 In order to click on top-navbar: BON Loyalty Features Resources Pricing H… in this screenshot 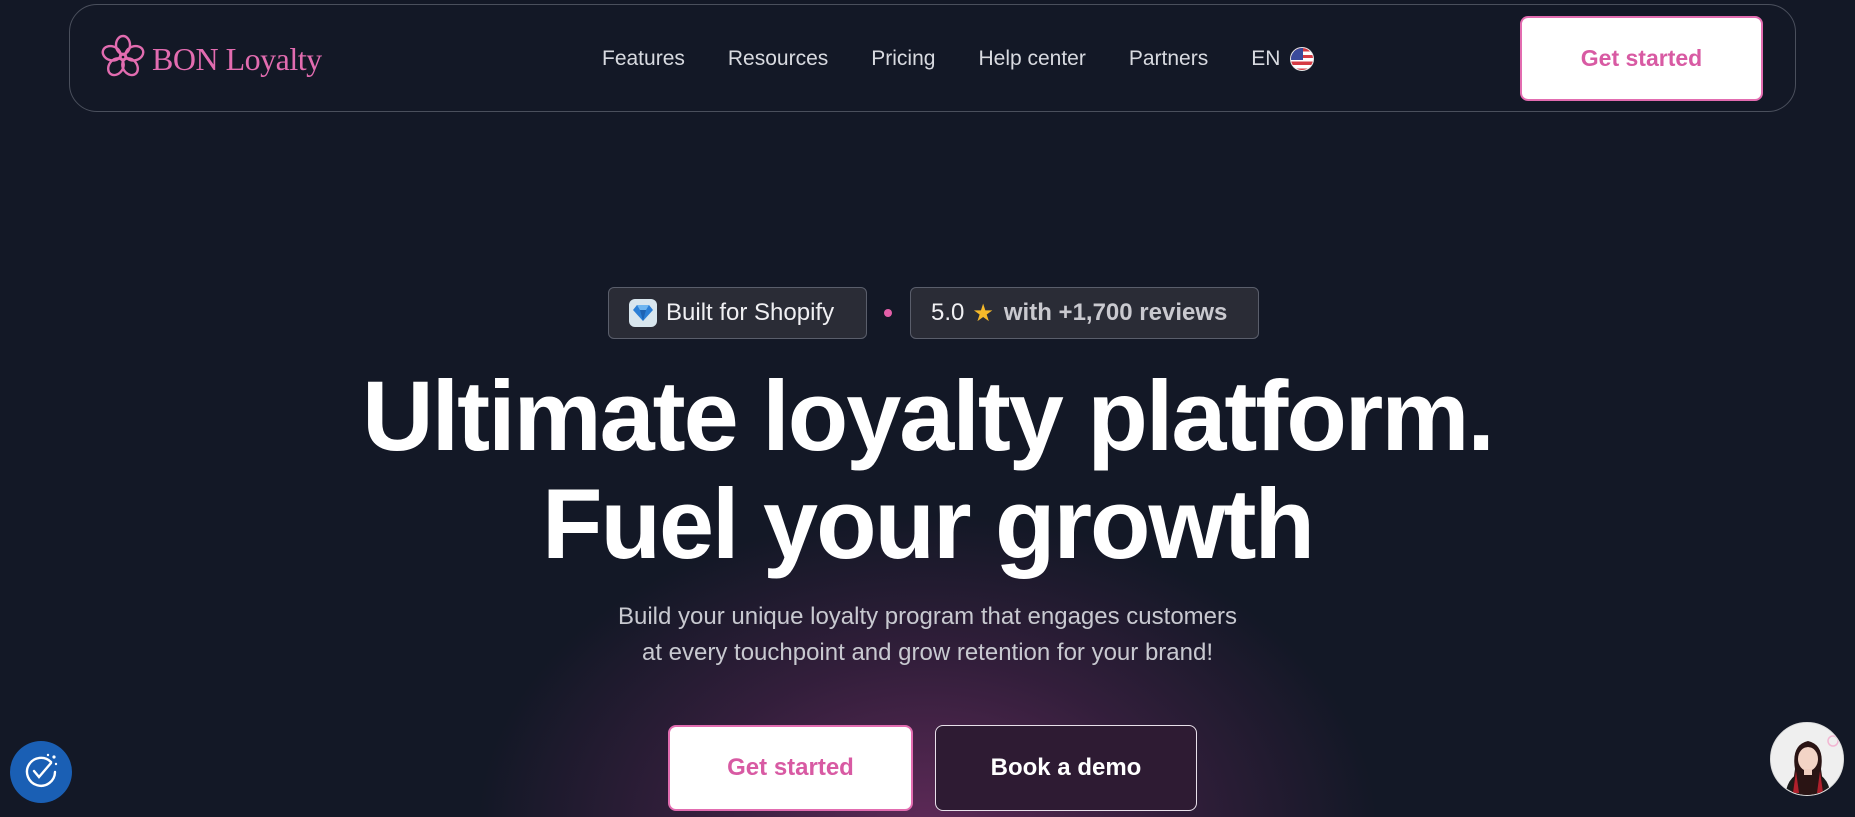, I will do `click(932, 58)`.